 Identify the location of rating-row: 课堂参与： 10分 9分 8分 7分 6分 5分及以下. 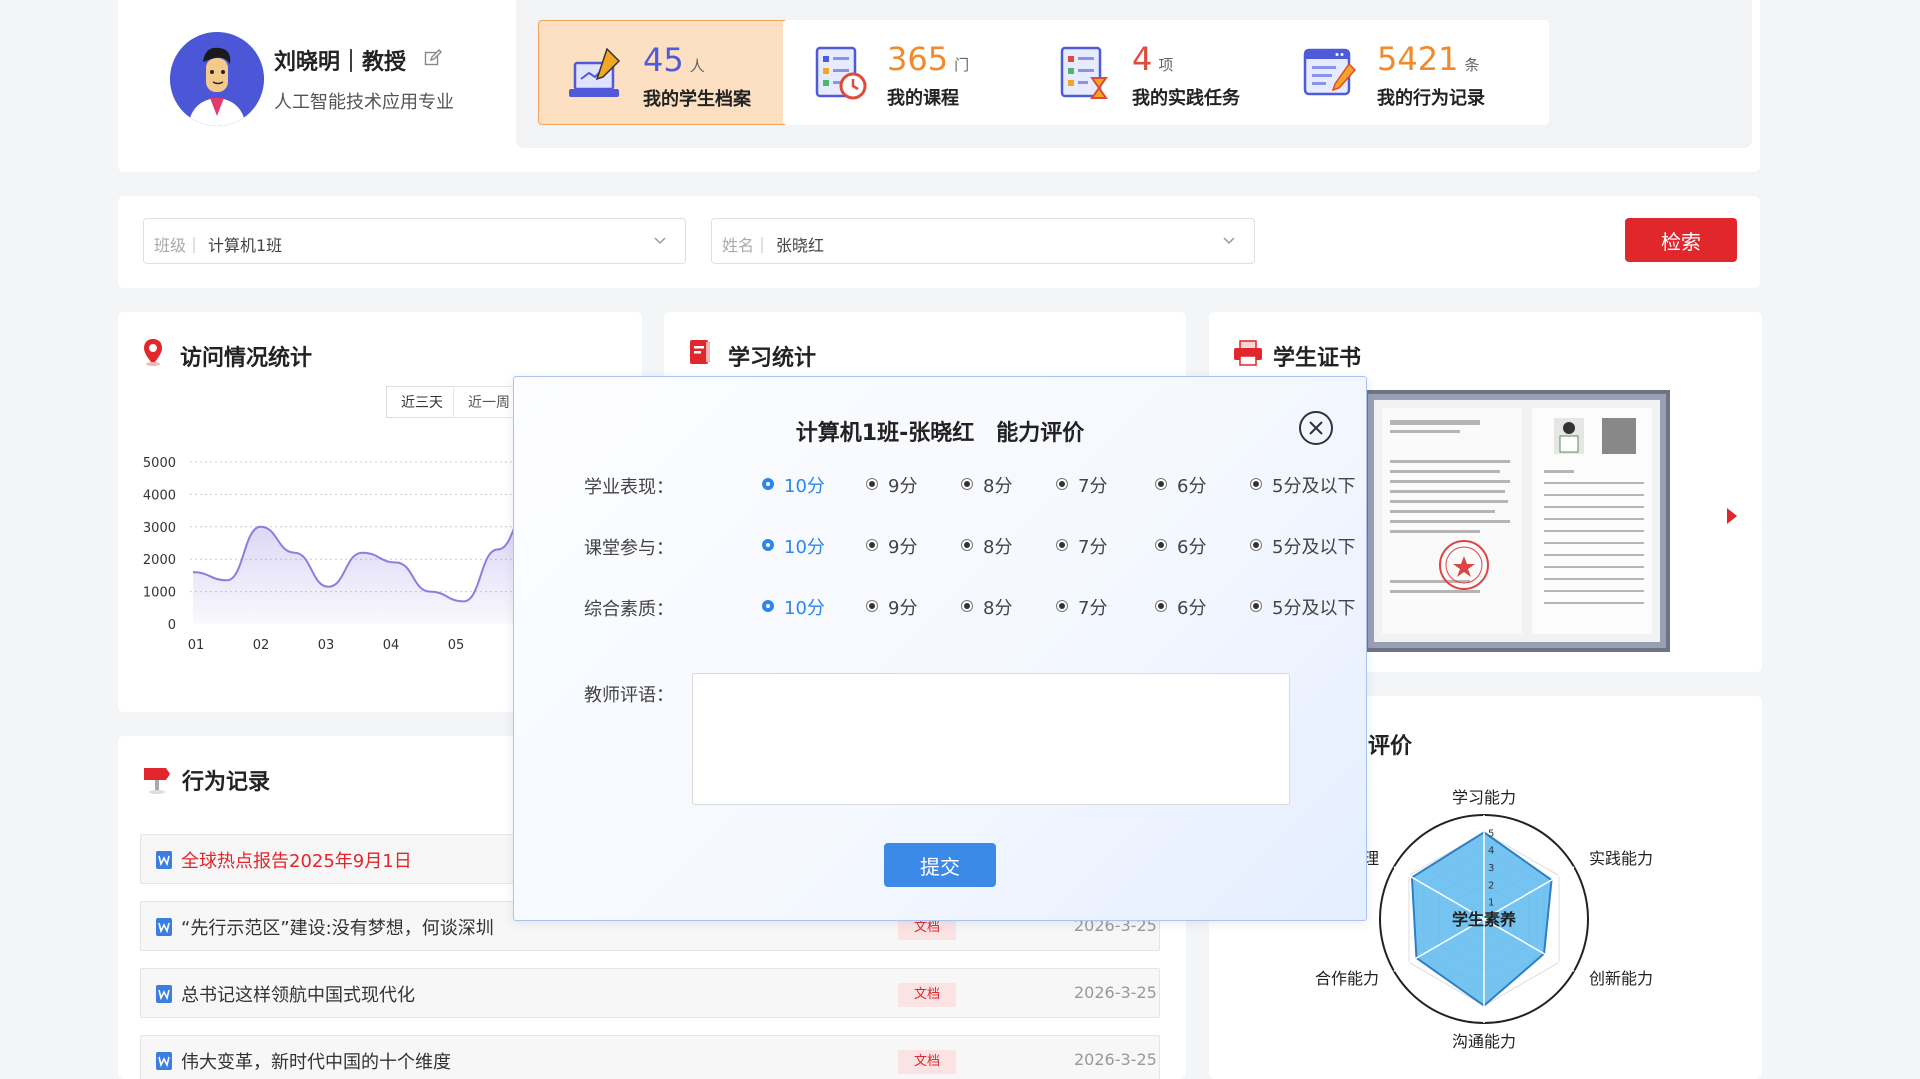
(969, 545).